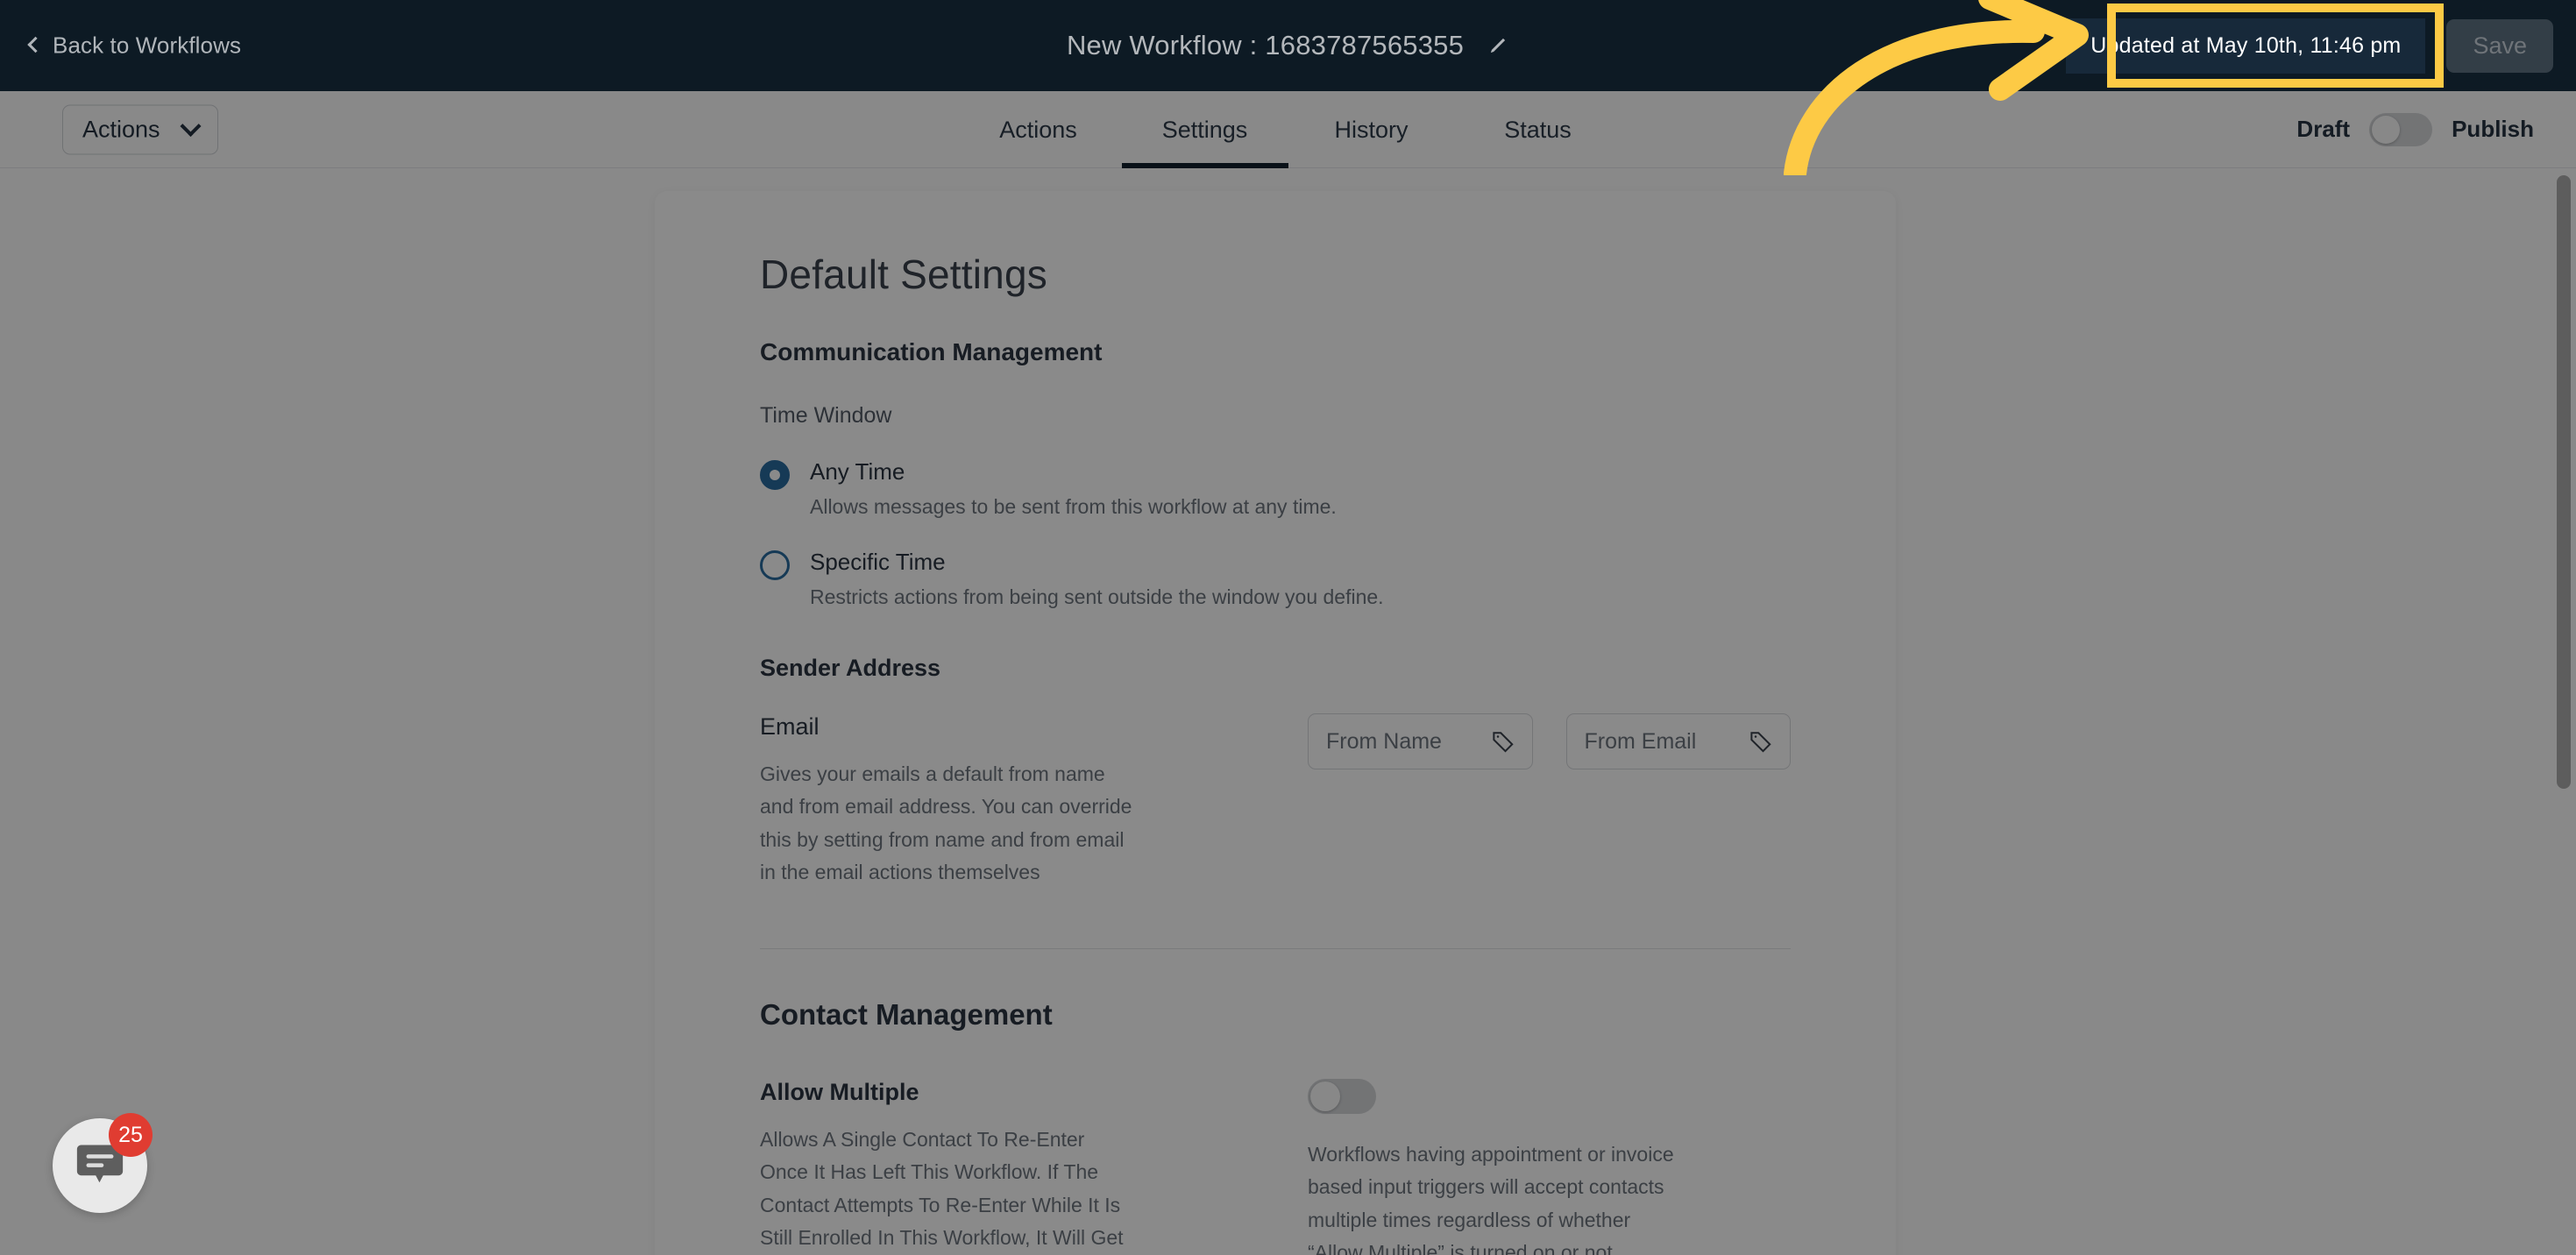 Image resolution: width=2576 pixels, height=1255 pixels. I want to click on tab-history: History, so click(1371, 129).